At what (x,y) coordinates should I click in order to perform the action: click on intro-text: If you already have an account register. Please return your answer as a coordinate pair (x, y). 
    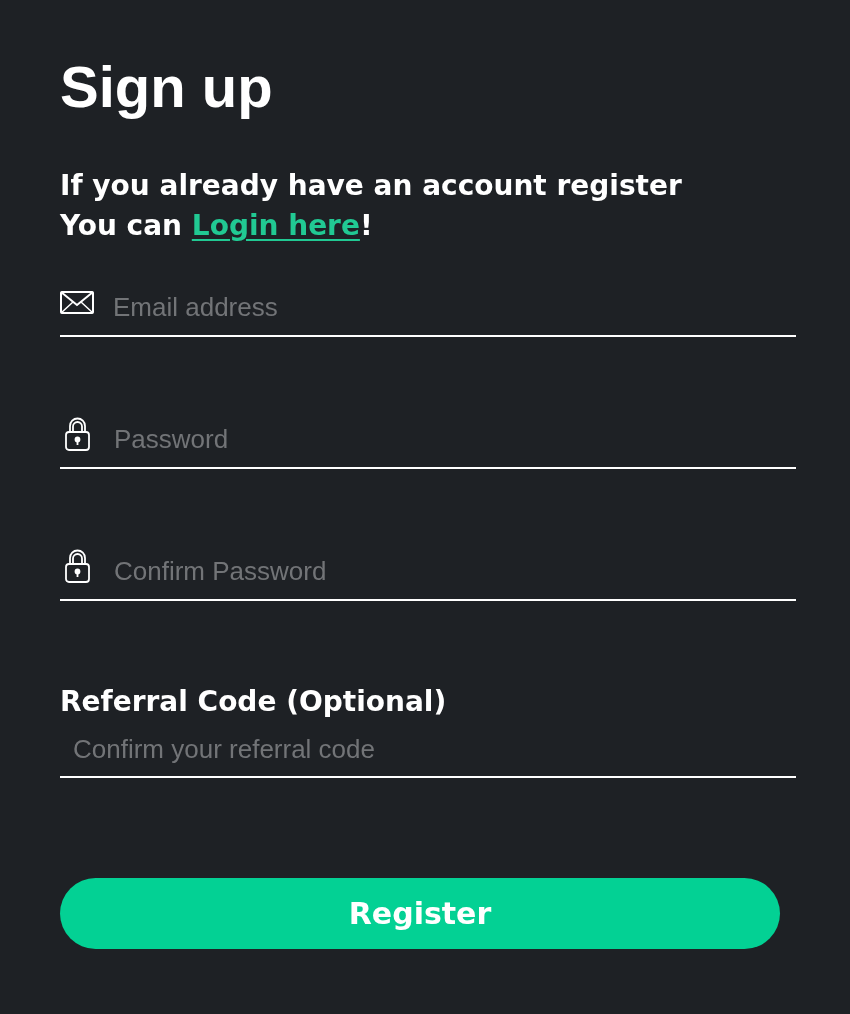
    Looking at the image, I should click on (371, 186).